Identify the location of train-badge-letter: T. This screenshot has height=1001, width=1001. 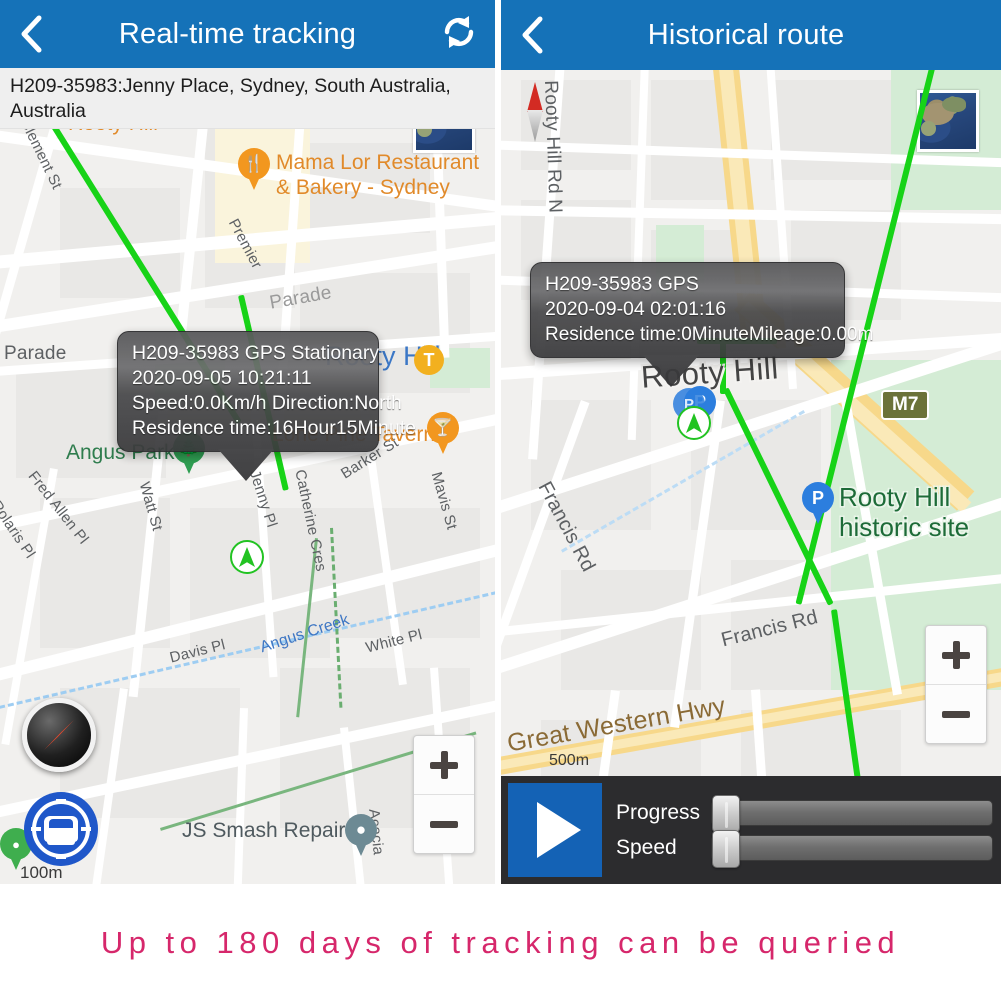
(429, 359).